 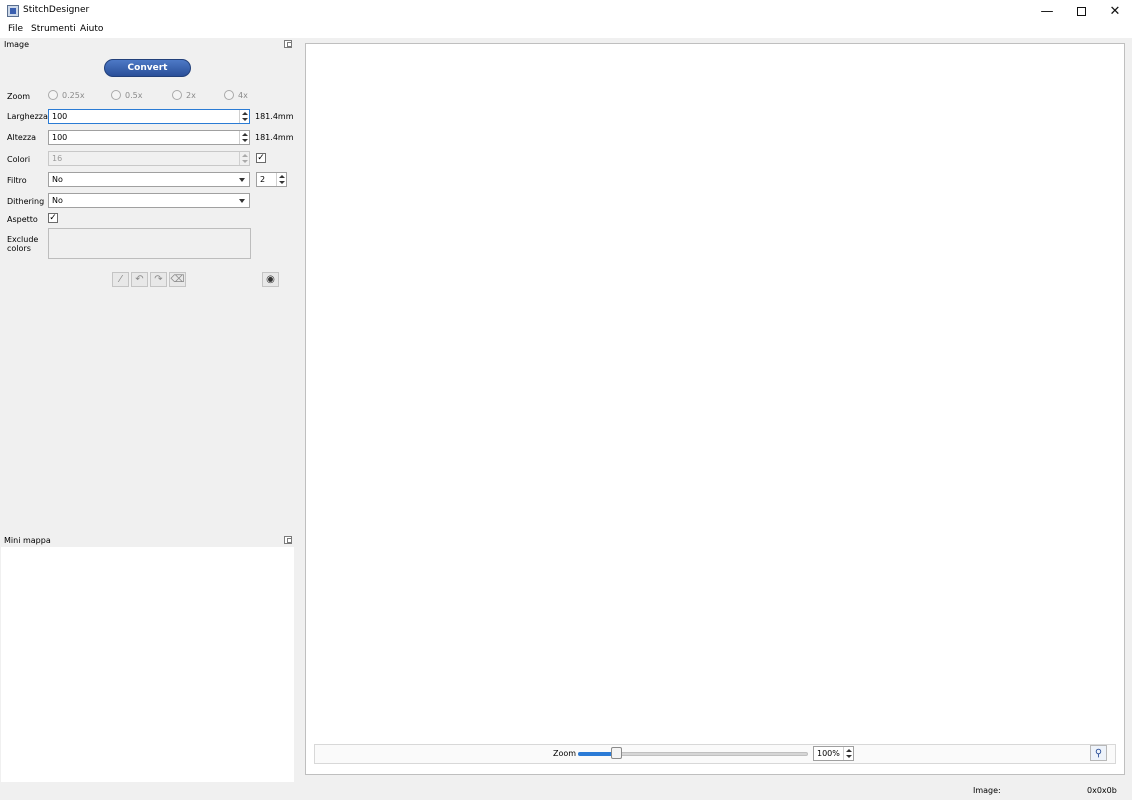 What do you see at coordinates (191, 95) in the screenshot?
I see `zoom-radio-label: 2x` at bounding box center [191, 95].